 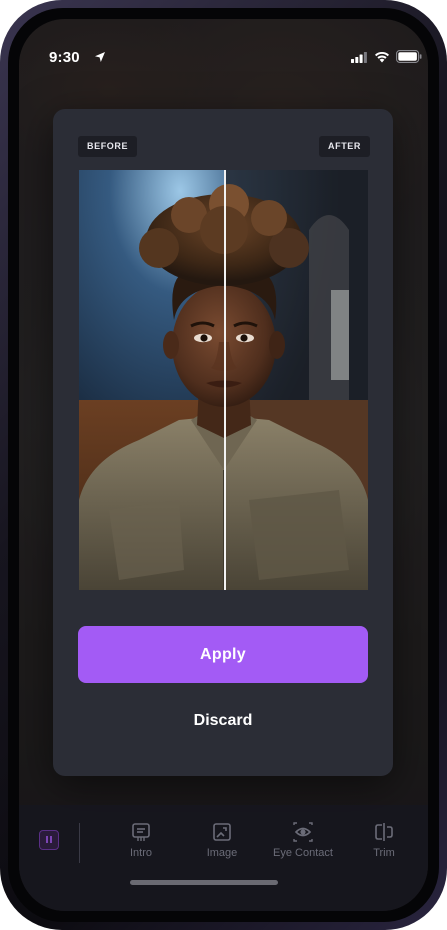 What do you see at coordinates (223, 721) in the screenshot?
I see `discard-button: Discard` at bounding box center [223, 721].